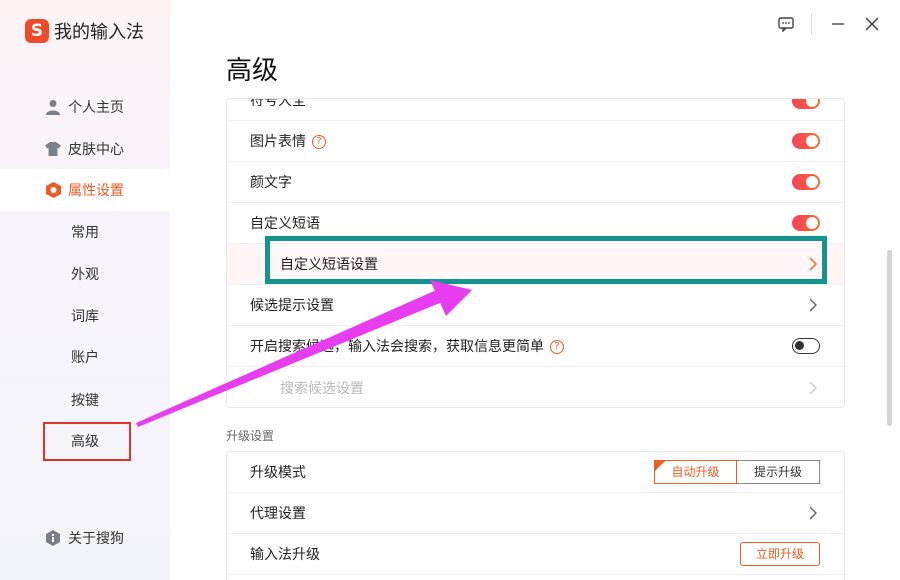  Describe the element at coordinates (278, 142) in the screenshot. I see `row-label-text: 图片表情` at that location.